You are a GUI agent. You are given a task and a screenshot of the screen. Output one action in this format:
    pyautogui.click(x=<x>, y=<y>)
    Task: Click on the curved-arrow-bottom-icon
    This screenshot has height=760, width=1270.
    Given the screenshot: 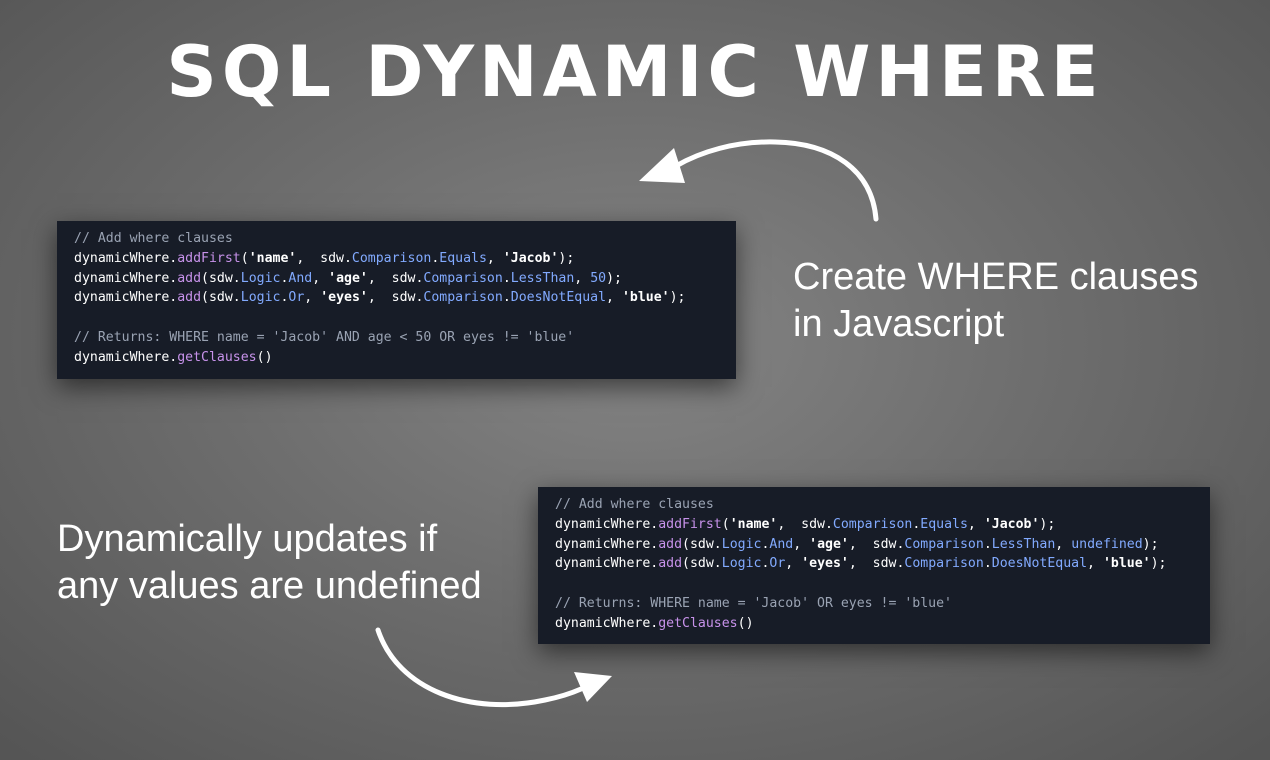 What is the action you would take?
    pyautogui.click(x=493, y=667)
    